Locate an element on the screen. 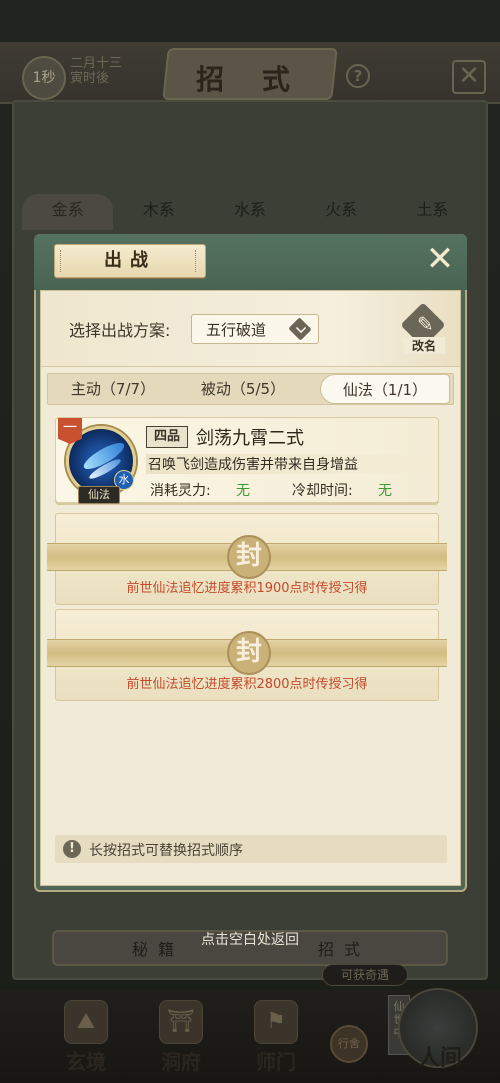  date-line: 二月十三 is located at coordinates (96, 63).